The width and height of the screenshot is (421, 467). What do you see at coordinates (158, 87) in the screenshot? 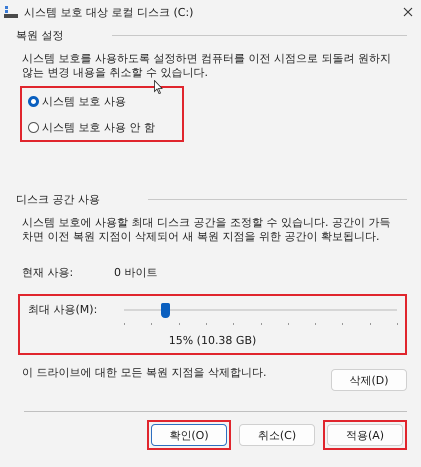
I see `cursor-icon` at bounding box center [158, 87].